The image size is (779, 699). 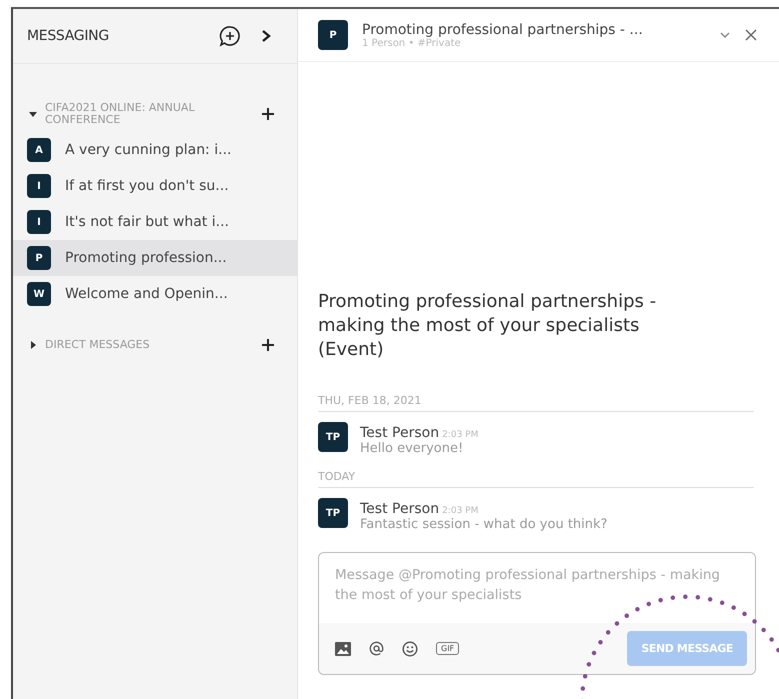 I want to click on sidebar-title: MESSAGING, so click(x=68, y=36).